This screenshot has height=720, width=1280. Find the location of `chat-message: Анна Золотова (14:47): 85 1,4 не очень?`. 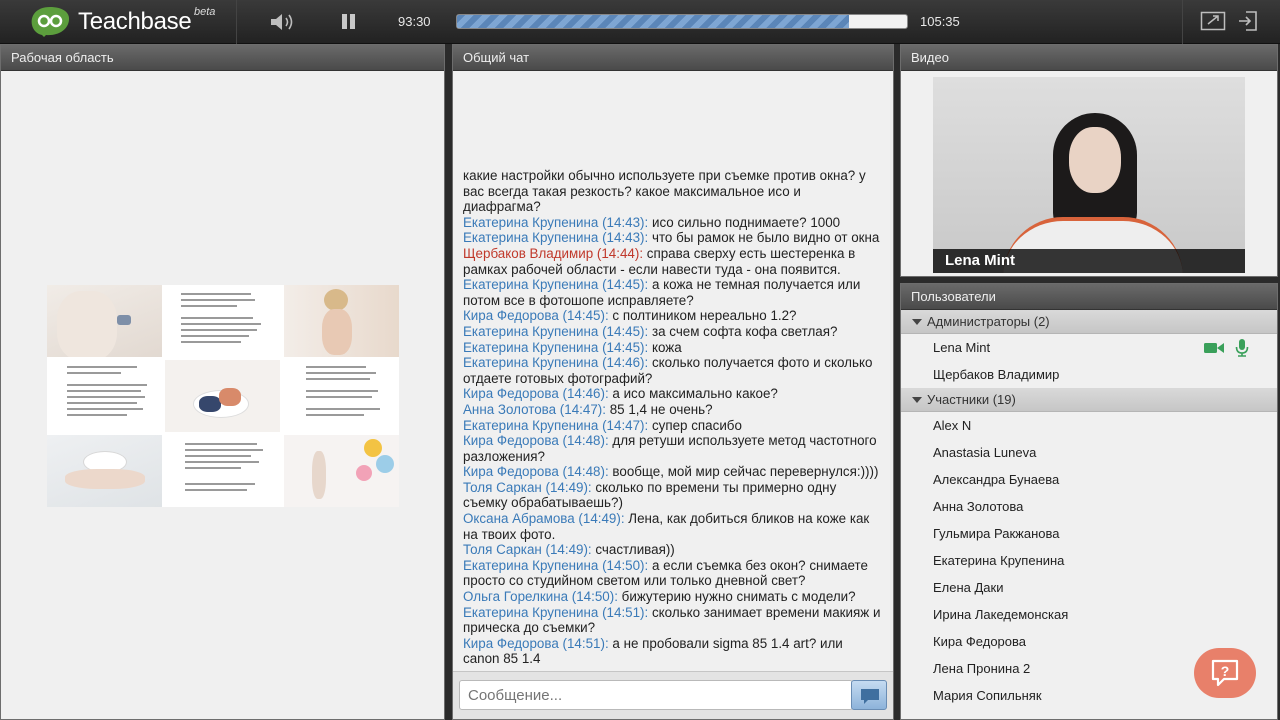

chat-message: Анна Золотова (14:47): 85 1,4 не очень? is located at coordinates (672, 410).